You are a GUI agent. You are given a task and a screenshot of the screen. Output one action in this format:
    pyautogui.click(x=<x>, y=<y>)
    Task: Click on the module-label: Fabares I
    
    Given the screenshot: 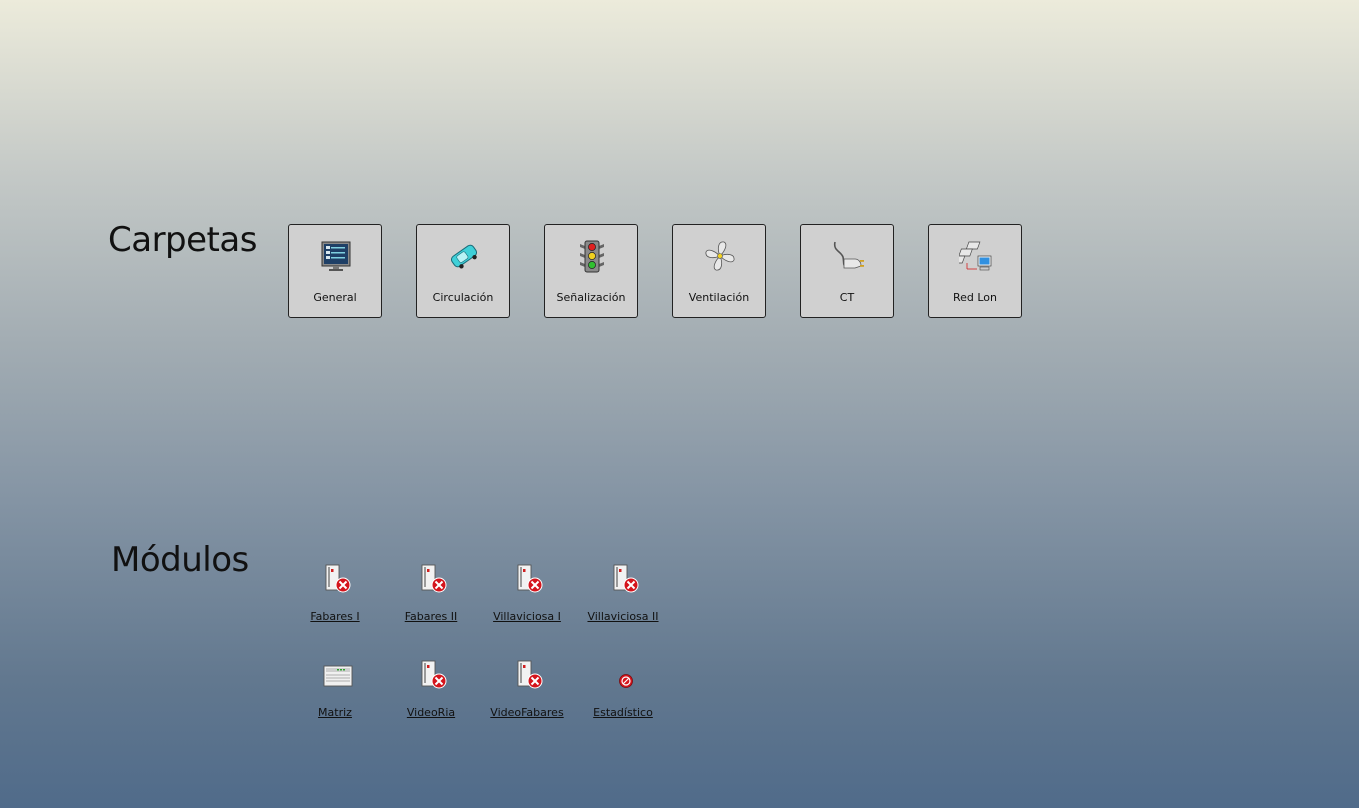 What is the action you would take?
    pyautogui.click(x=335, y=616)
    